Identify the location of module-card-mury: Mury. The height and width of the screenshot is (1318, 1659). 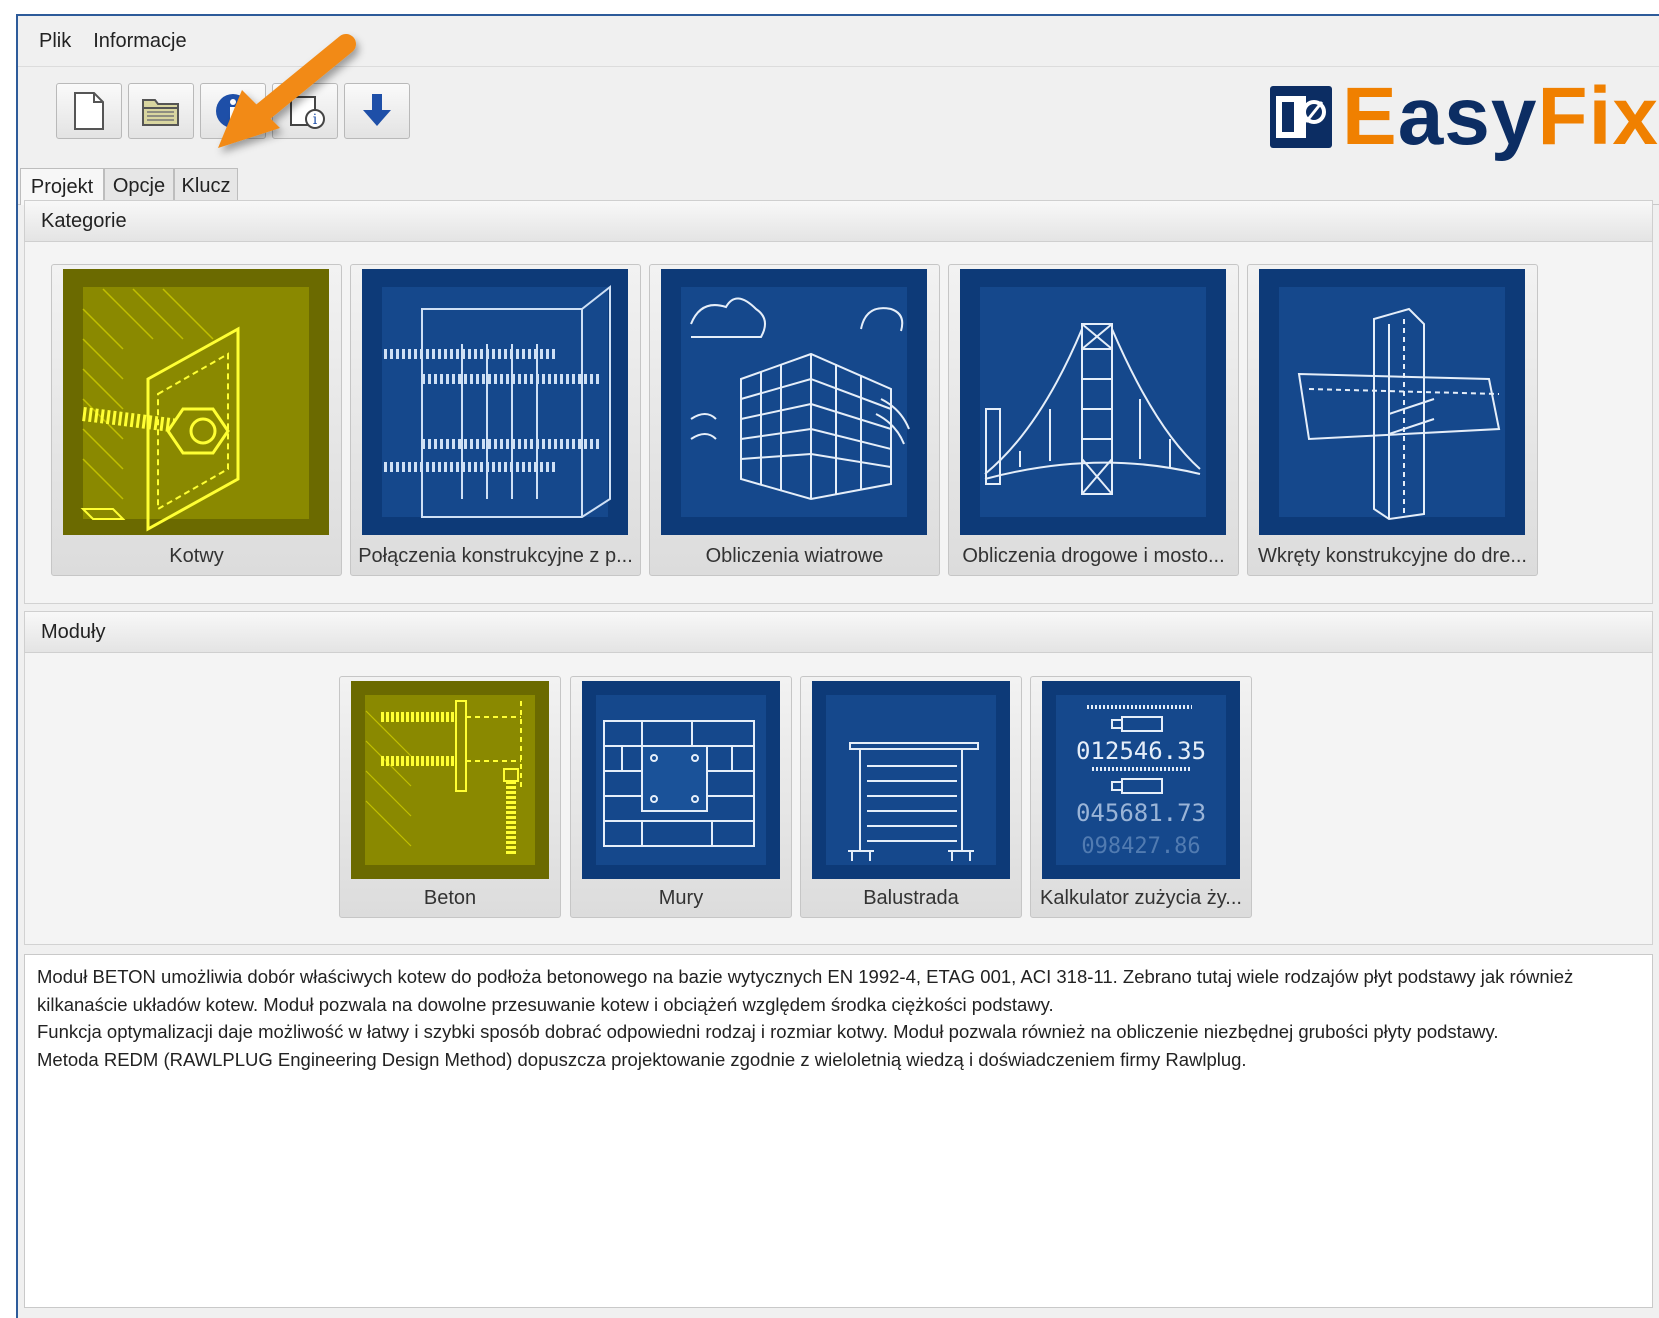
(681, 797).